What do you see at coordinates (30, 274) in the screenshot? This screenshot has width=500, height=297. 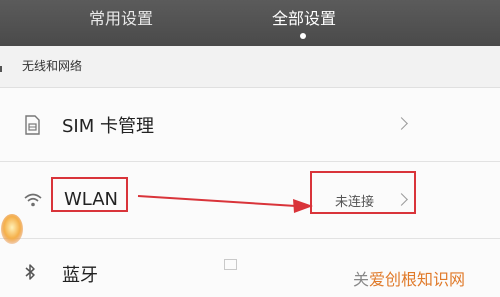 I see `bluetooth-icon` at bounding box center [30, 274].